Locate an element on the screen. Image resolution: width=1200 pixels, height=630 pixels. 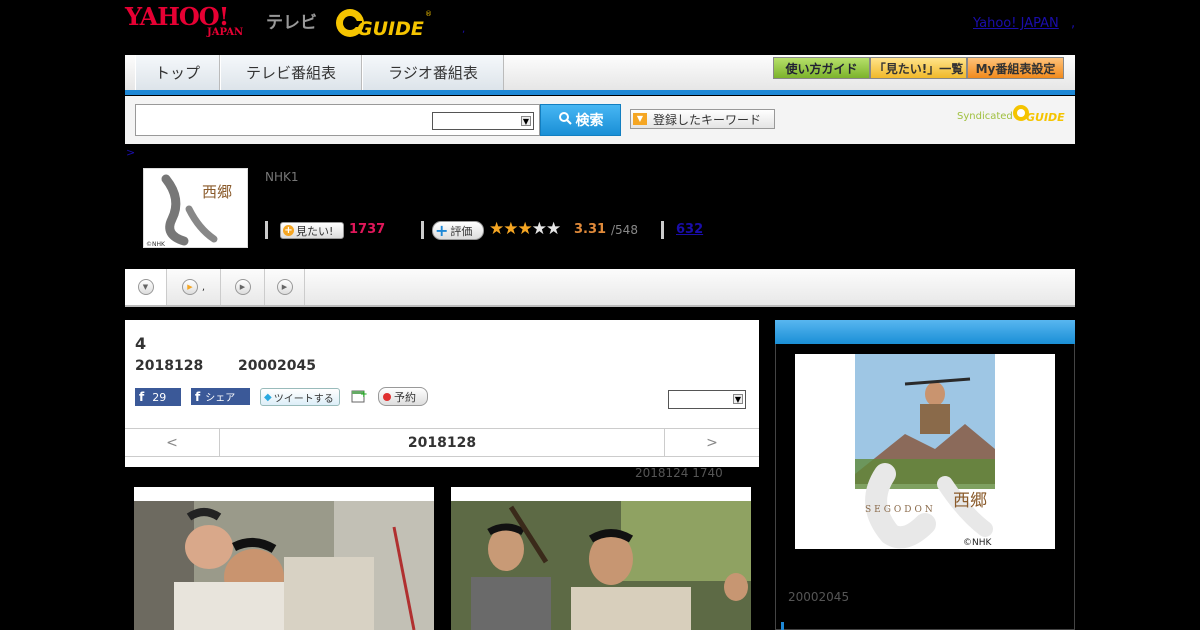
share-label: シェア is located at coordinates (220, 398).